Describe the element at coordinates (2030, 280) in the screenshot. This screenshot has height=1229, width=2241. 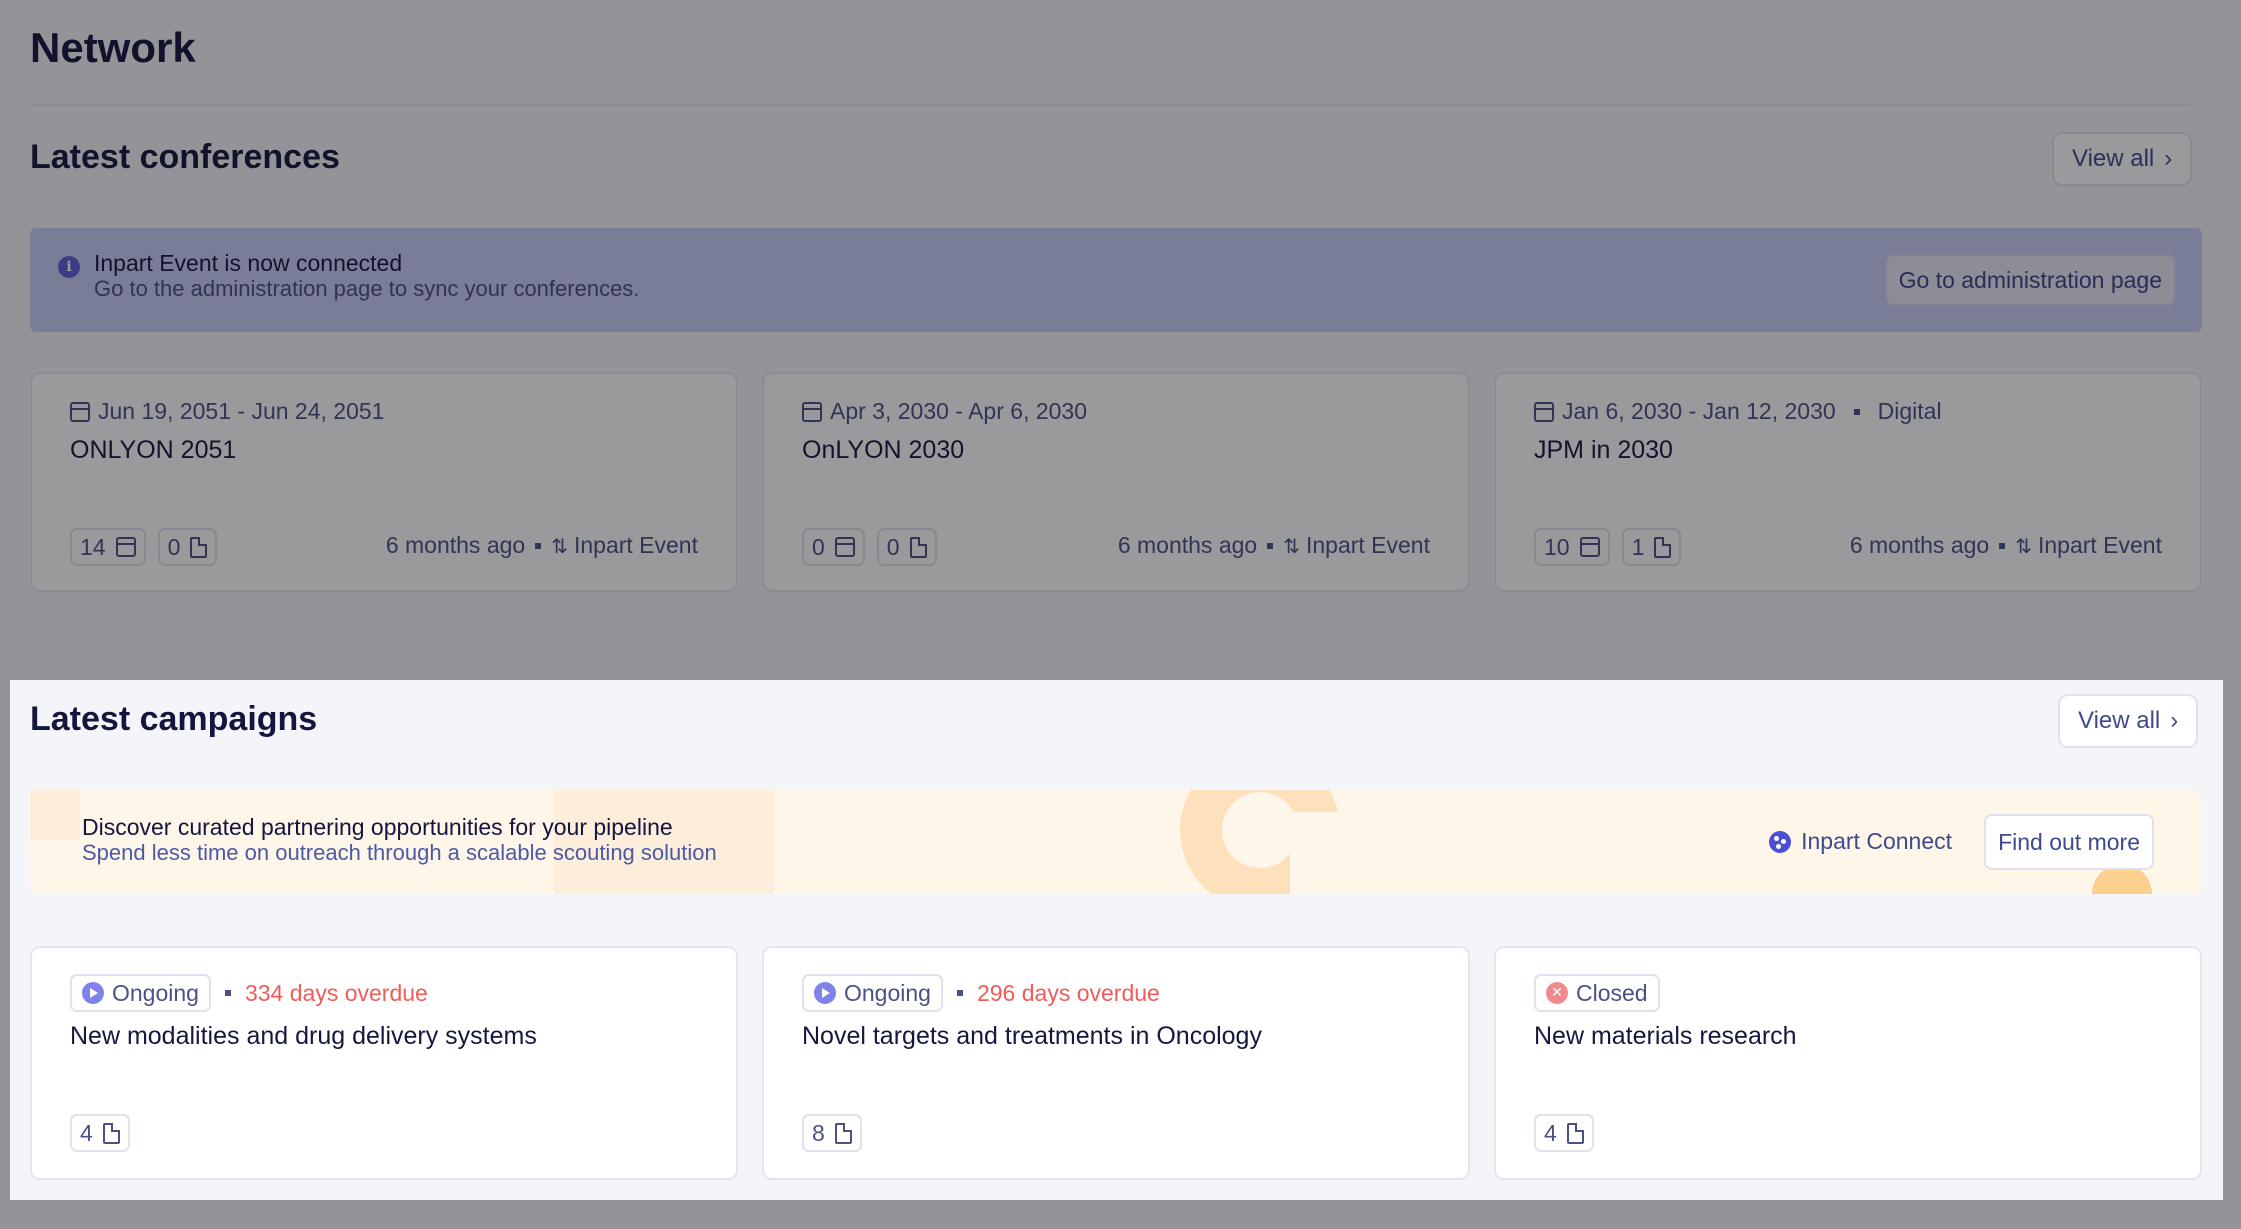
I see `go-to-administration-button: Go to administration page` at that location.